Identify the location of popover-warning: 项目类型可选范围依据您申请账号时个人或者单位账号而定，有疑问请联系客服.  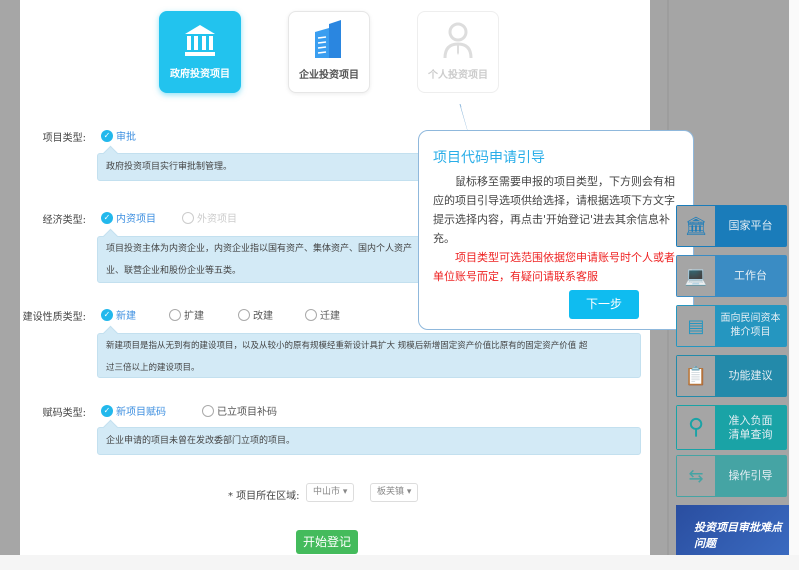
(554, 267).